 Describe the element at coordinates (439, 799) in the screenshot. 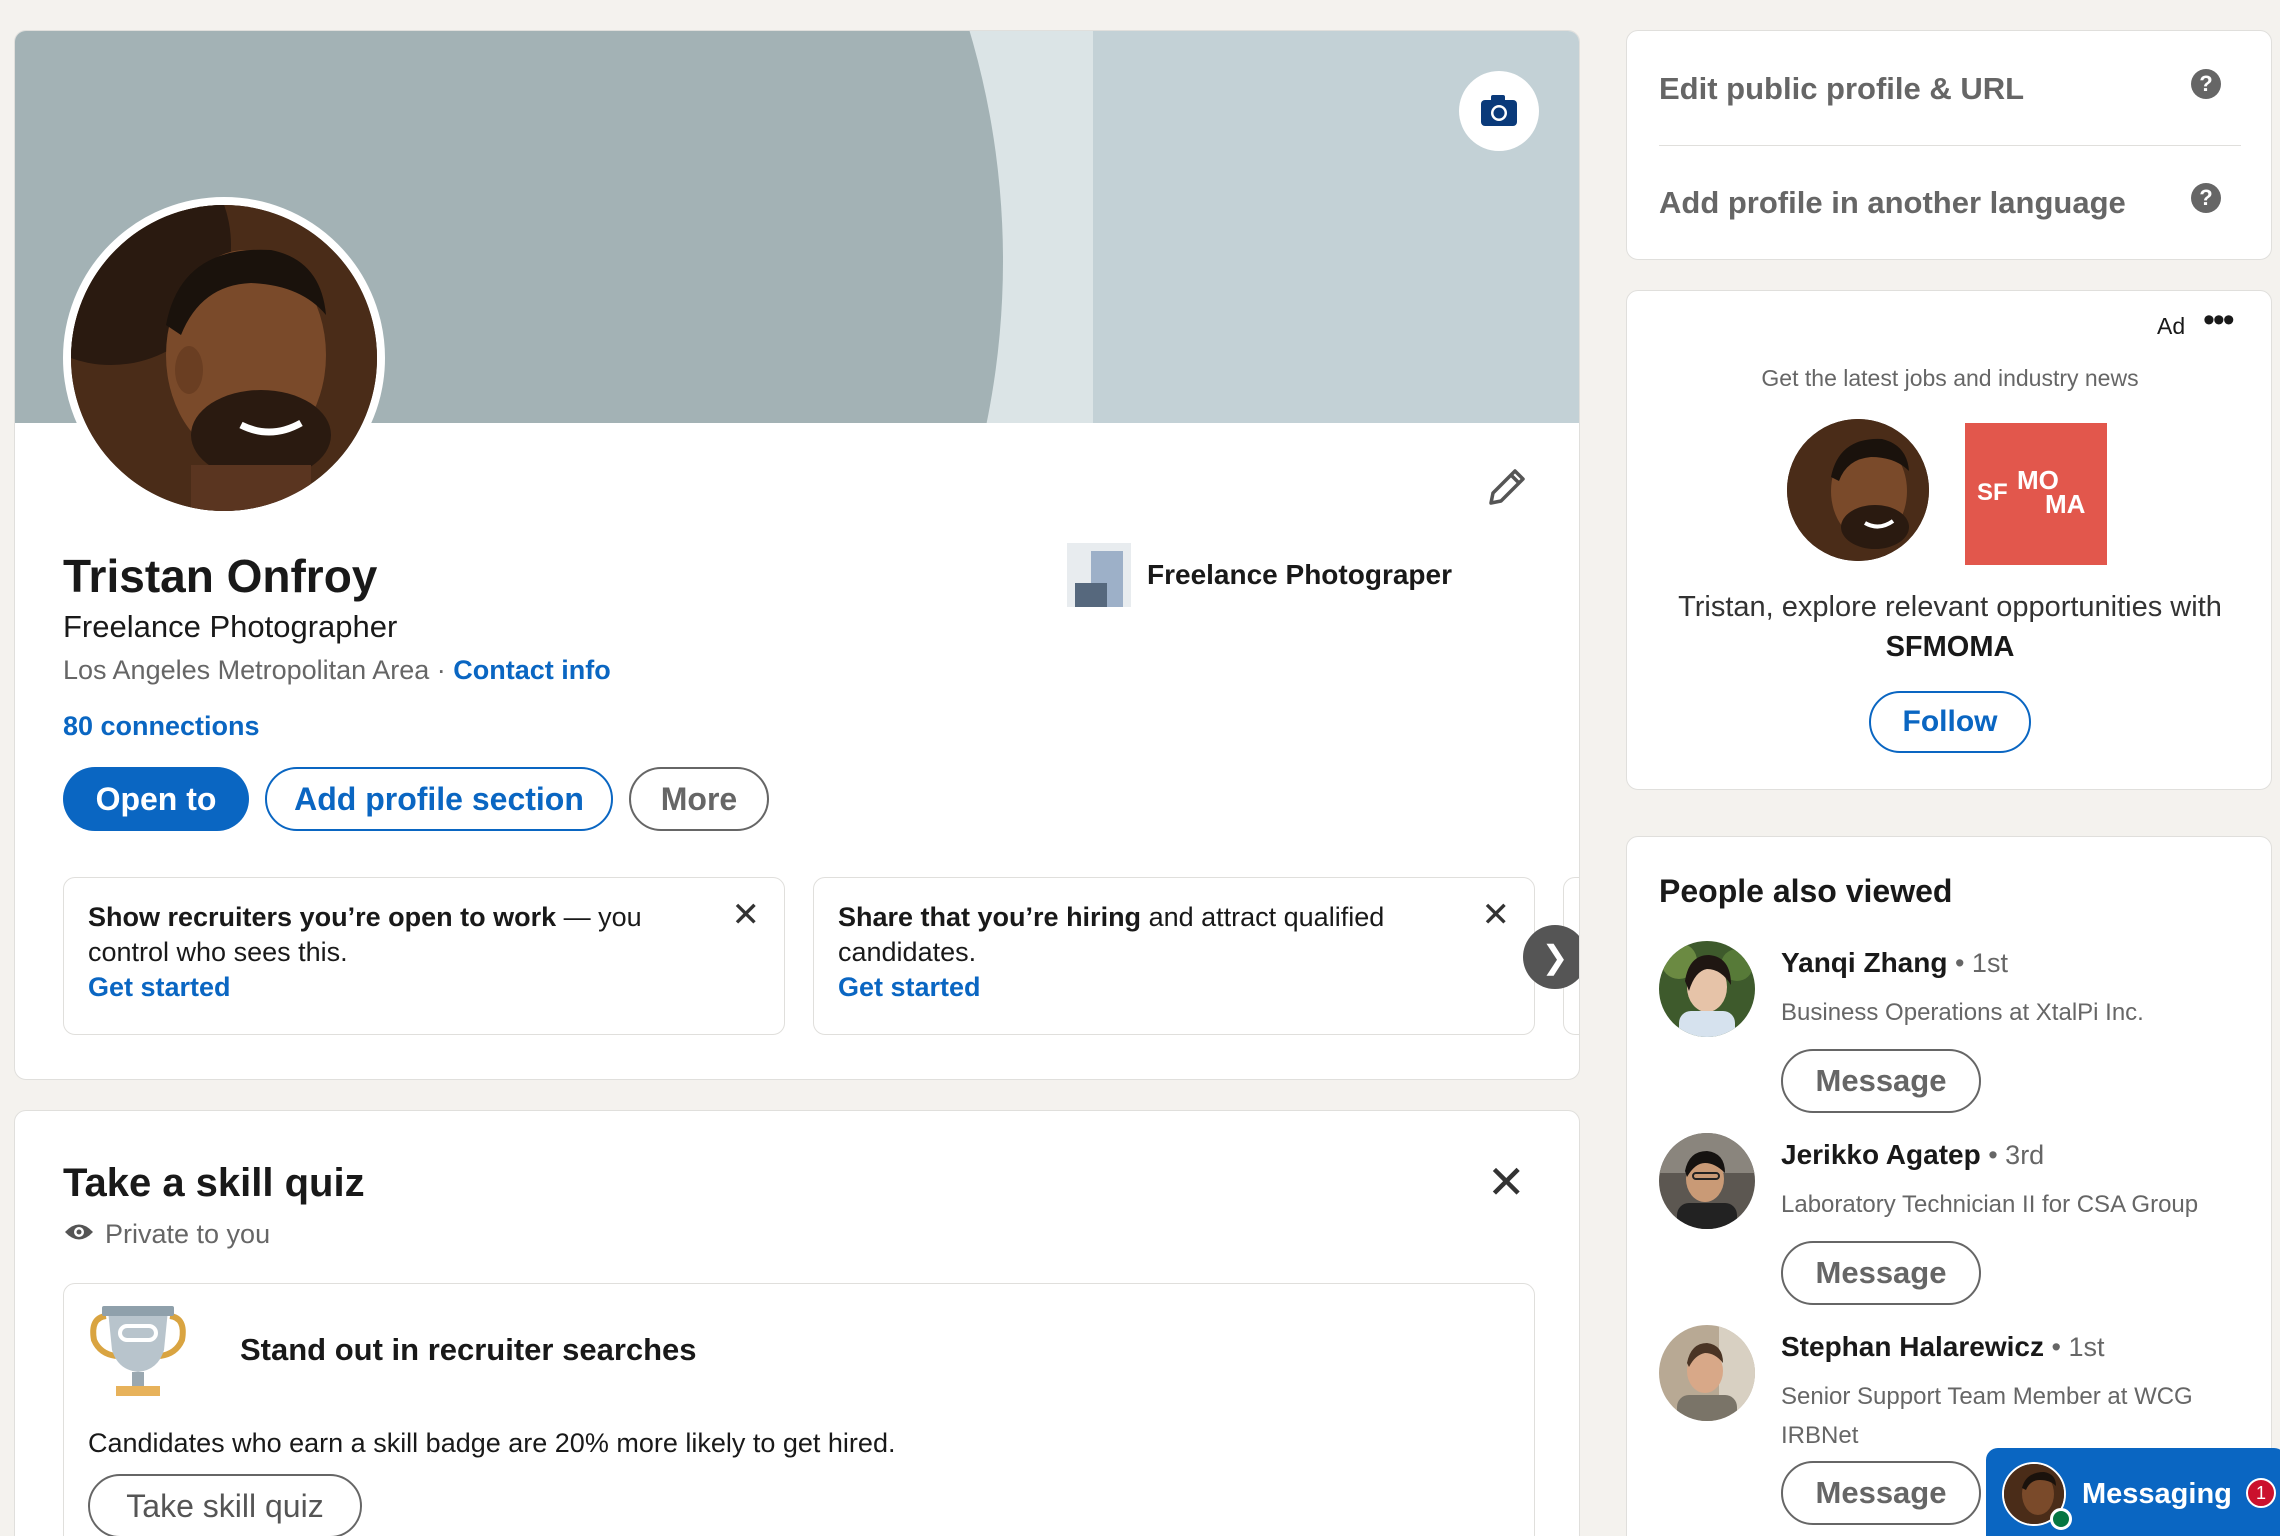

I see `add-profile-section-button: Add profile section` at that location.